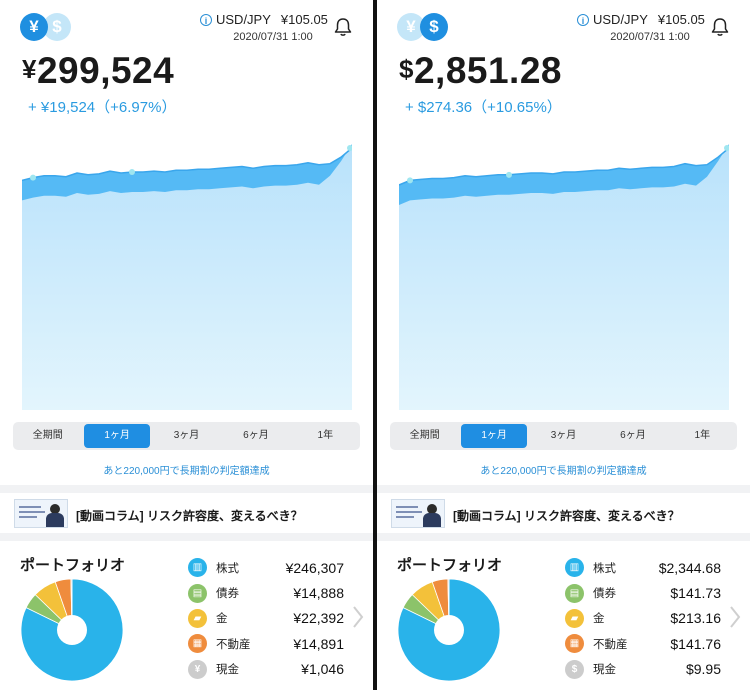 The width and height of the screenshot is (750, 690). Describe the element at coordinates (322, 669) in the screenshot. I see `legend-value: ¥1,046` at that location.